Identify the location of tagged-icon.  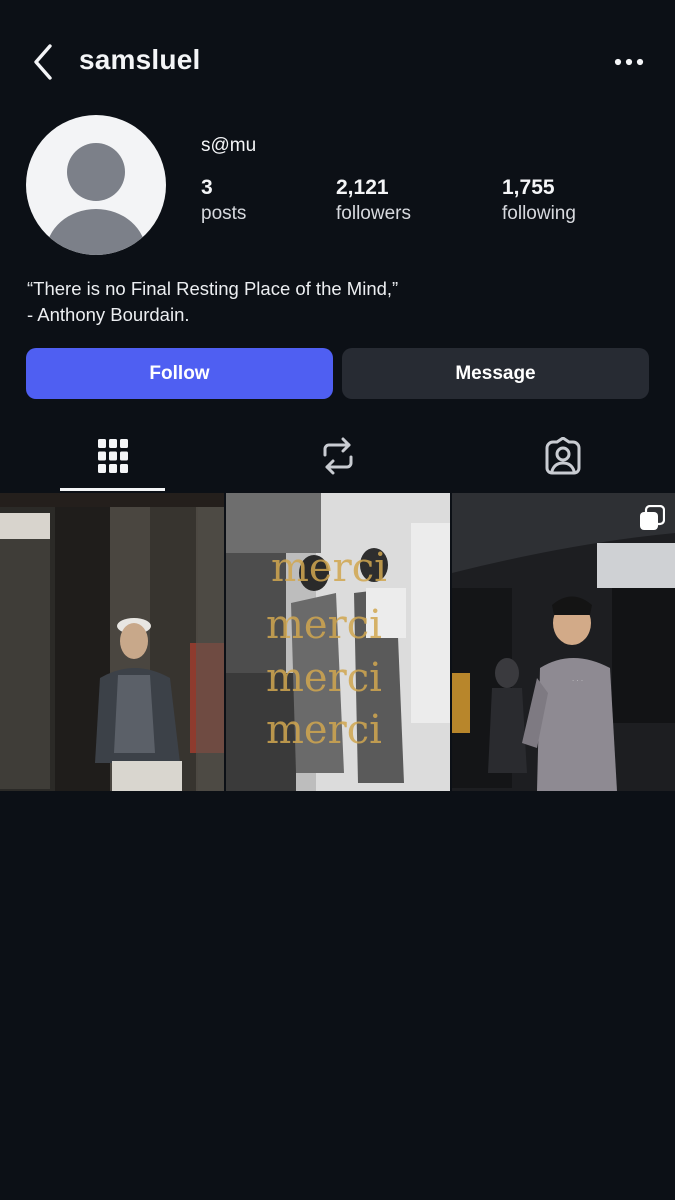
(562, 456).